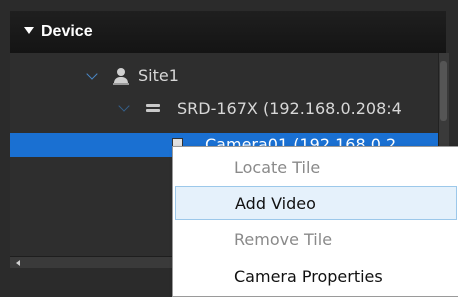  Describe the element at coordinates (18, 263) in the screenshot. I see `scroll-left-arrow-icon` at that location.